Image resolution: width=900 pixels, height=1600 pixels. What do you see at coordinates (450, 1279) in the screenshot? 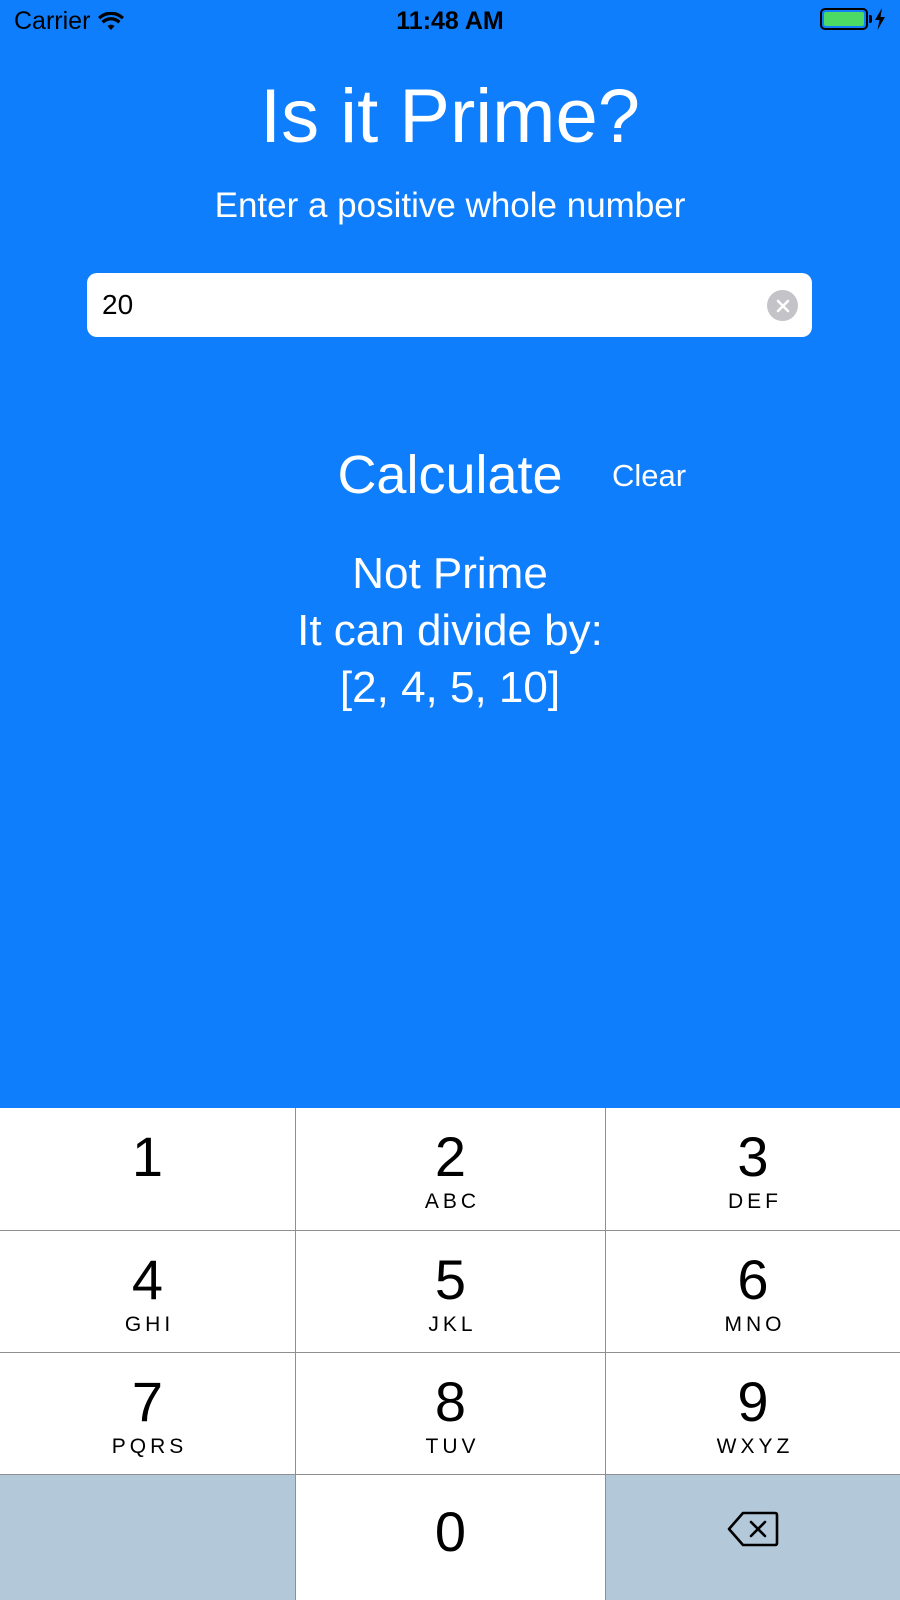
I see `key-digit: 5` at bounding box center [450, 1279].